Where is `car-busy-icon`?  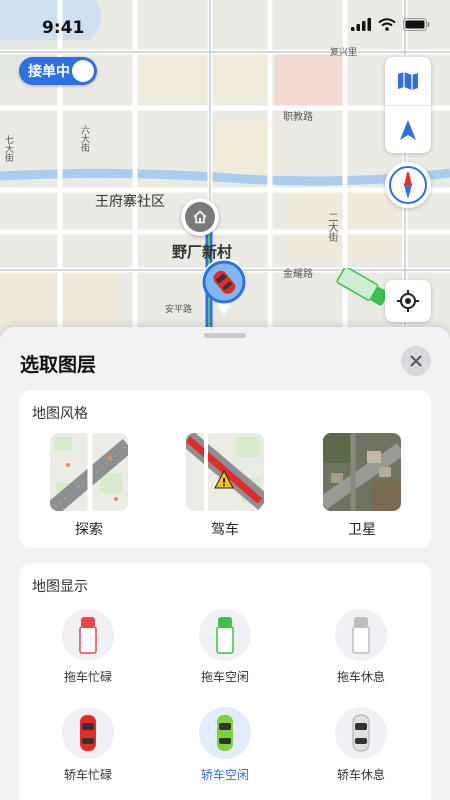
car-busy-icon is located at coordinates (88, 733).